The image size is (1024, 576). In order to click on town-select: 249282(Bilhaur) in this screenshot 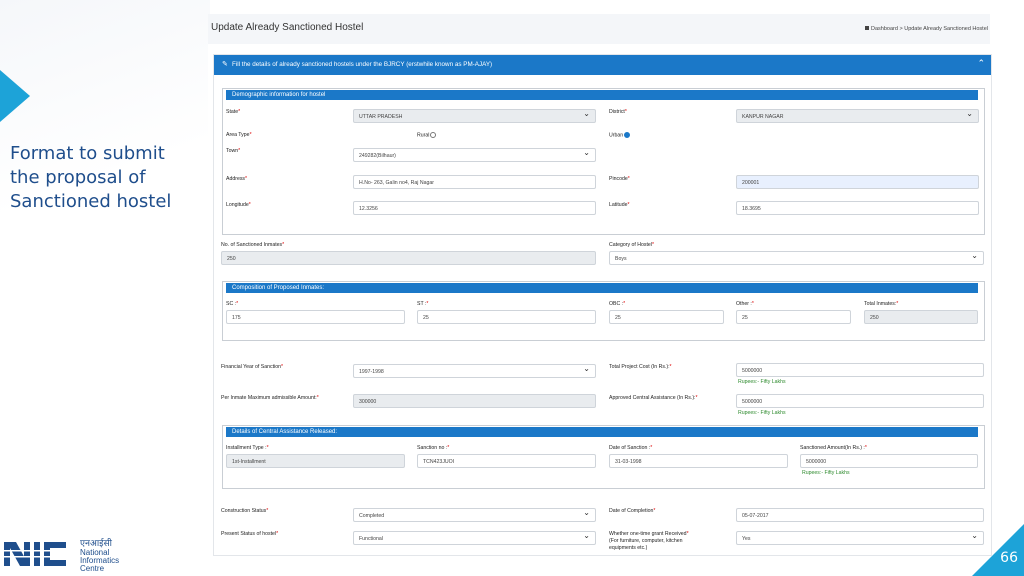, I will do `click(474, 155)`.